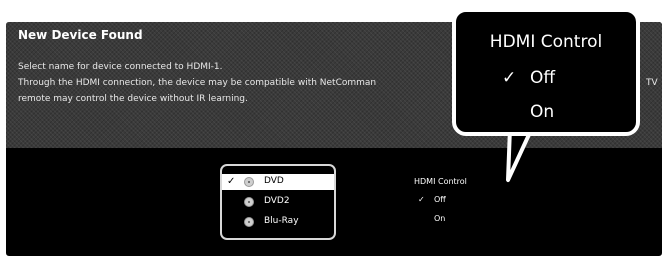  I want to click on hdmi-control-off-small: Off, so click(440, 199).